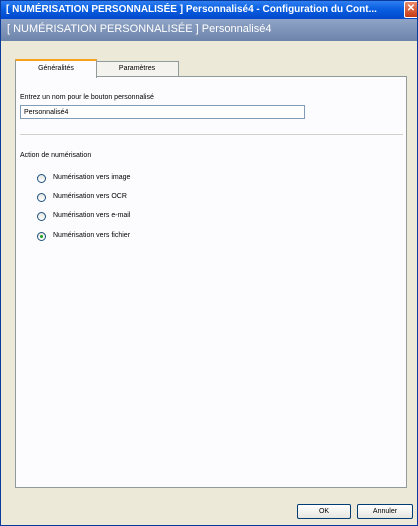 This screenshot has height=526, width=418. I want to click on tab-generalites: Généralités, so click(56, 68).